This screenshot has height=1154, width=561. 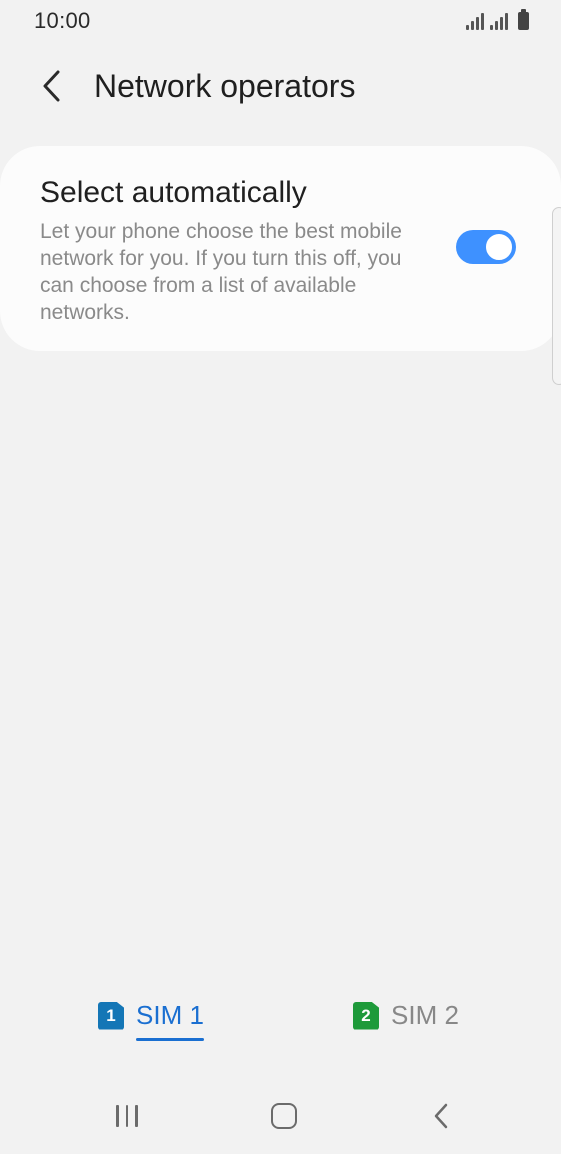 I want to click on status-time: 10:00, so click(x=62, y=20).